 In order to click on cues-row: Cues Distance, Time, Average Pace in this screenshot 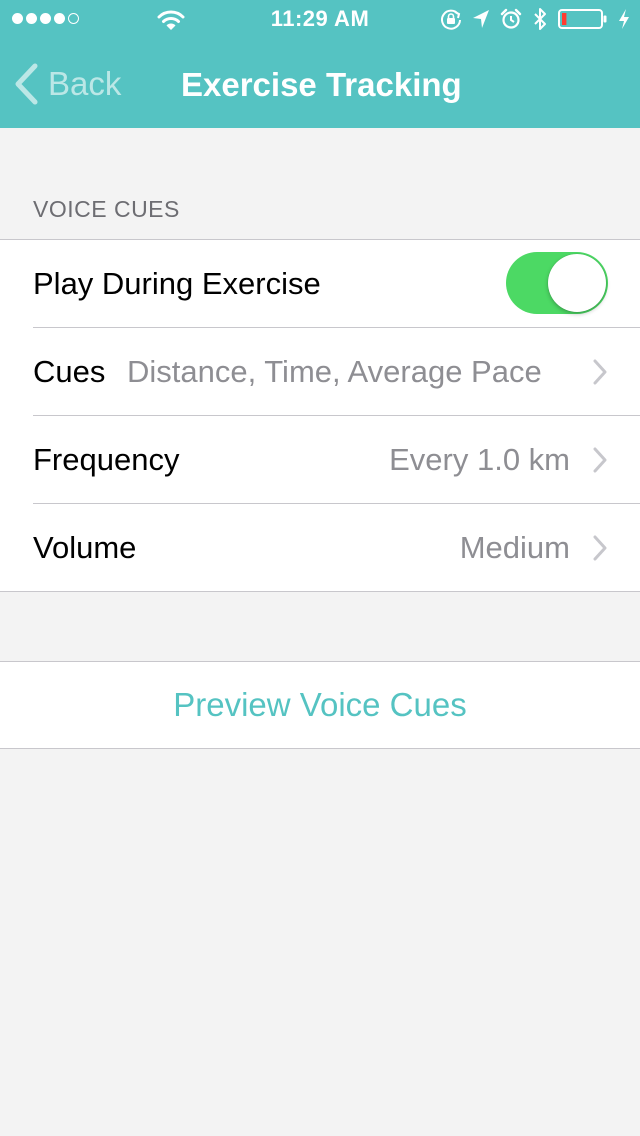, I will do `click(336, 371)`.